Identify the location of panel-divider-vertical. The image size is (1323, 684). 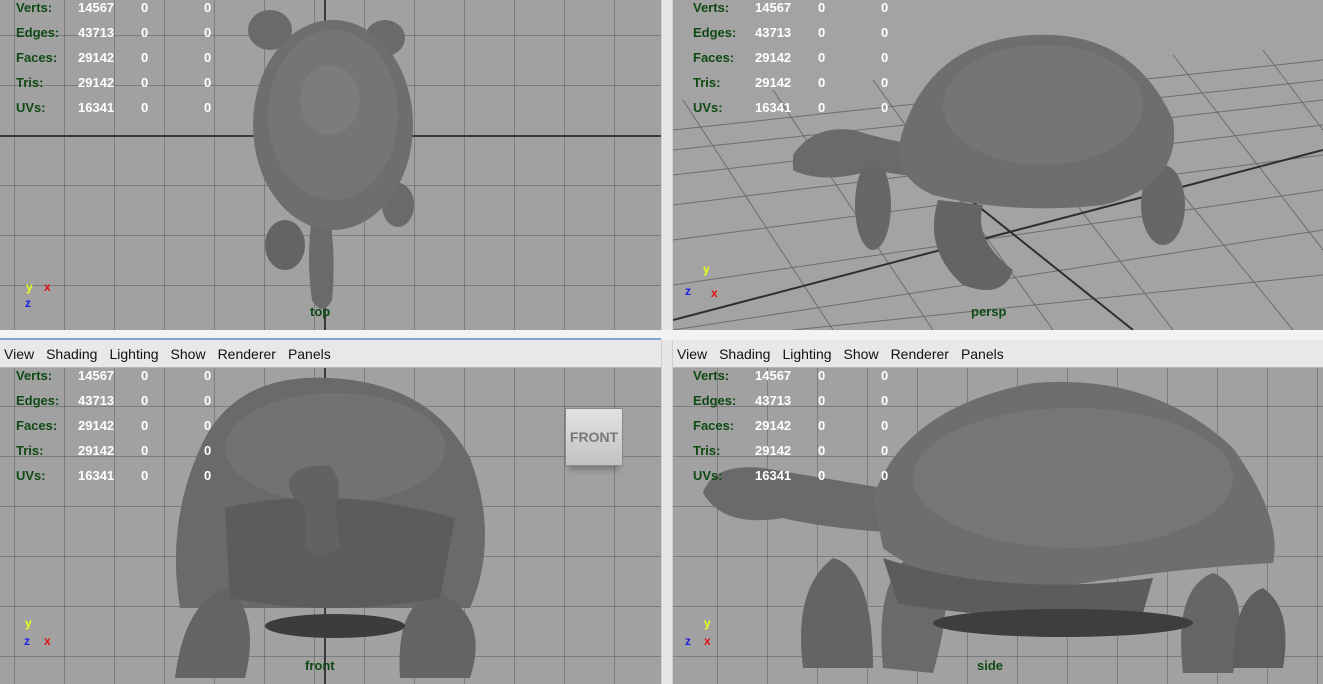
(667, 342).